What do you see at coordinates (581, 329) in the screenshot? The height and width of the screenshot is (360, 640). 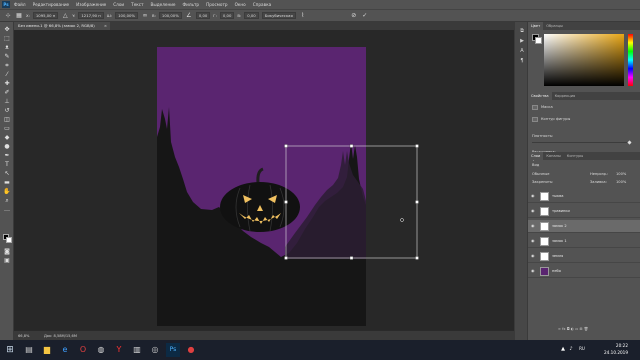 I see `new-layer-icon: ⊞` at bounding box center [581, 329].